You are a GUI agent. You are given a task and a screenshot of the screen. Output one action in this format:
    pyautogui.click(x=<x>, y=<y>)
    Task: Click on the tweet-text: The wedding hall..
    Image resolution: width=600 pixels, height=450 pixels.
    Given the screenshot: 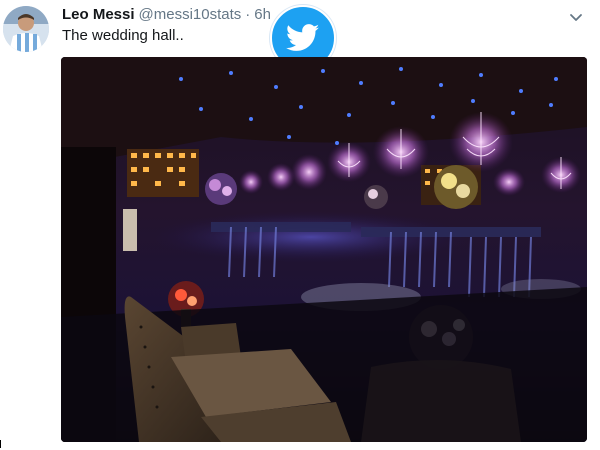 What is the action you would take?
    pyautogui.click(x=123, y=35)
    